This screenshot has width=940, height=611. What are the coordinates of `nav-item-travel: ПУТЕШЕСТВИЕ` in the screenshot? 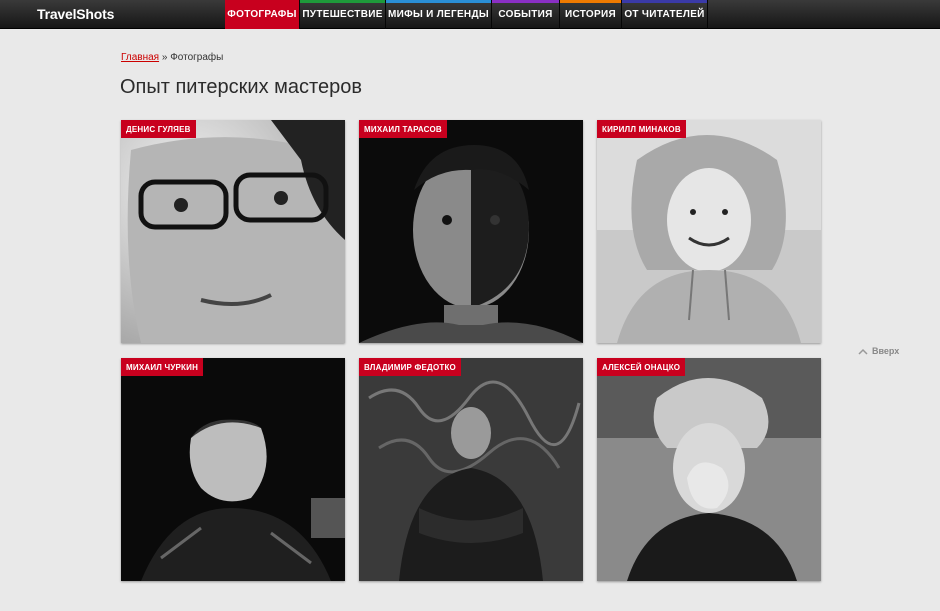 It's located at (343, 14).